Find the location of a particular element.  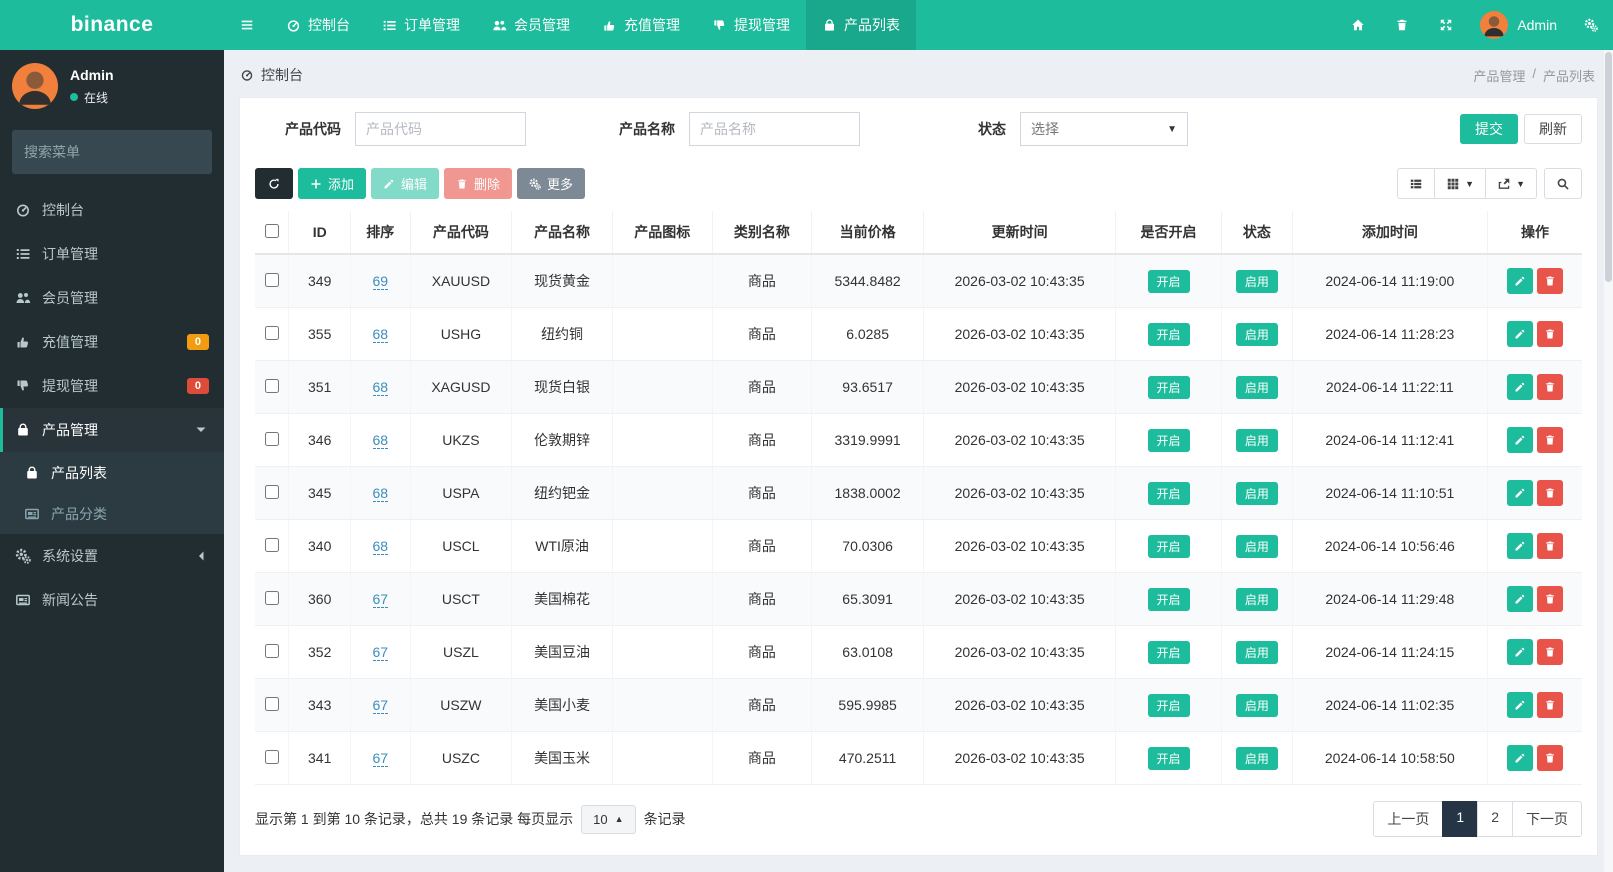

columns-button: ▼ is located at coordinates (1460, 183).